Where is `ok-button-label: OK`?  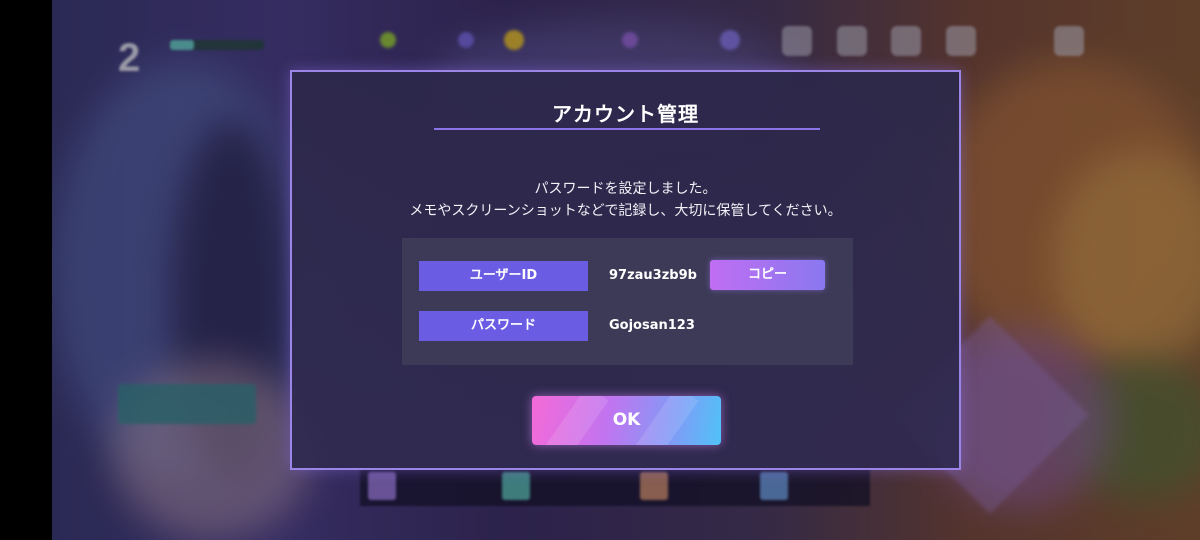
ok-button-label: OK is located at coordinates (626, 420).